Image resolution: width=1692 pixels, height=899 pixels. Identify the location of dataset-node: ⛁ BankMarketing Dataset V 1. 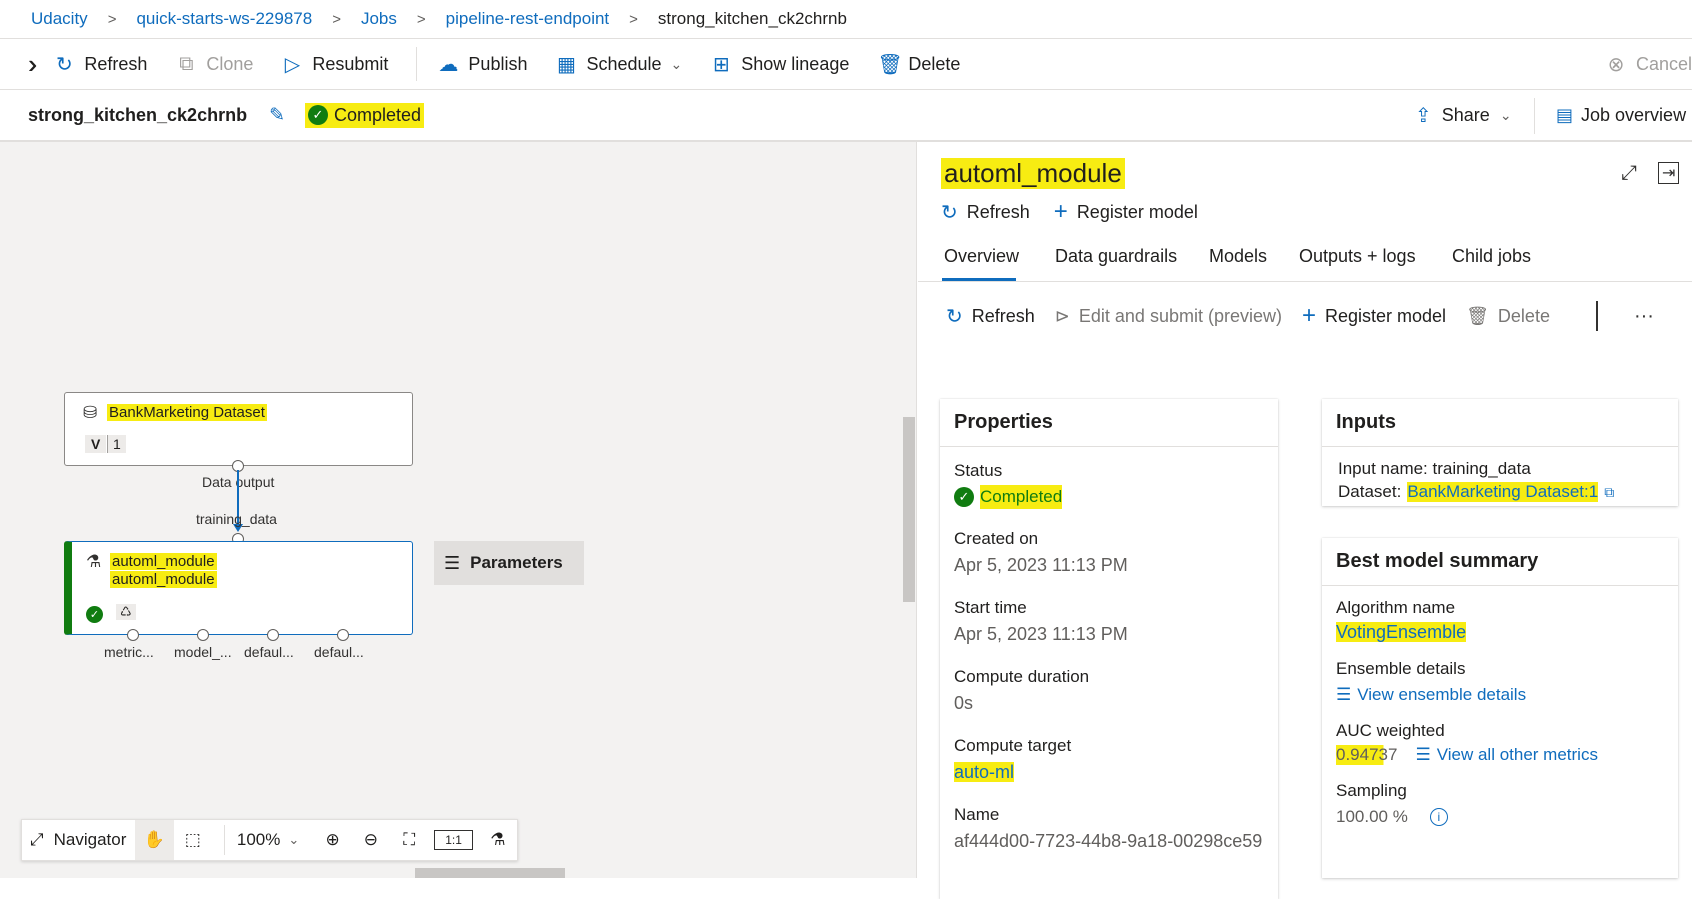
(238, 429).